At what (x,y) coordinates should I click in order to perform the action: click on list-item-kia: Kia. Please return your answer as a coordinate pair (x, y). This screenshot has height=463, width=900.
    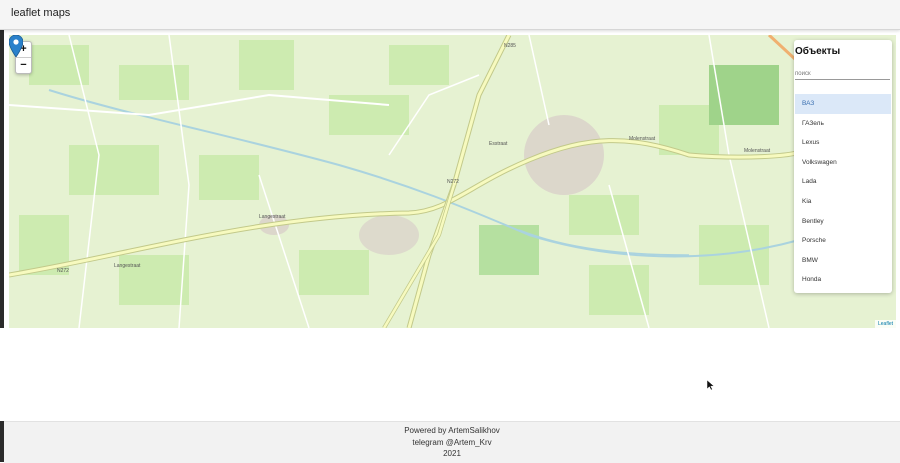
    Looking at the image, I should click on (843, 202).